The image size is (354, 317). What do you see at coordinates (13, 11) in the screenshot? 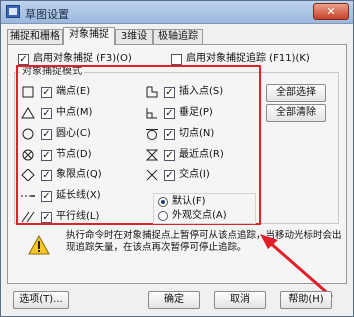
I see `app-icon` at bounding box center [13, 11].